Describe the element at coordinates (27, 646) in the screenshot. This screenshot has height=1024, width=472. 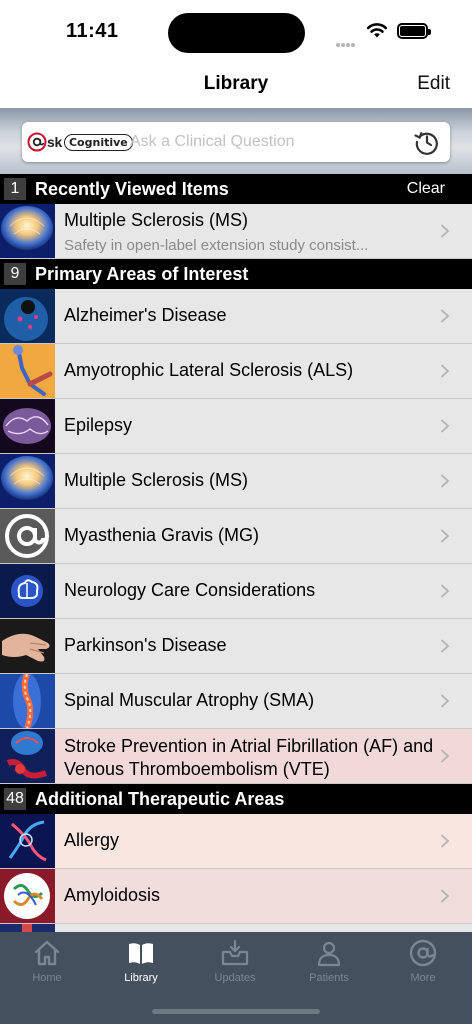
I see `hand-thumbnail` at that location.